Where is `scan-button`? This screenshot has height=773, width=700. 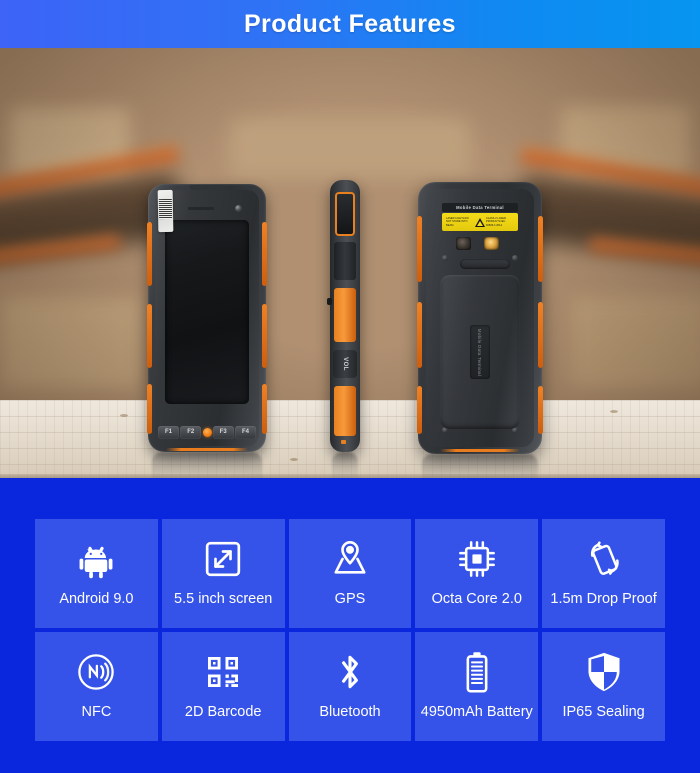
scan-button is located at coordinates (207, 432).